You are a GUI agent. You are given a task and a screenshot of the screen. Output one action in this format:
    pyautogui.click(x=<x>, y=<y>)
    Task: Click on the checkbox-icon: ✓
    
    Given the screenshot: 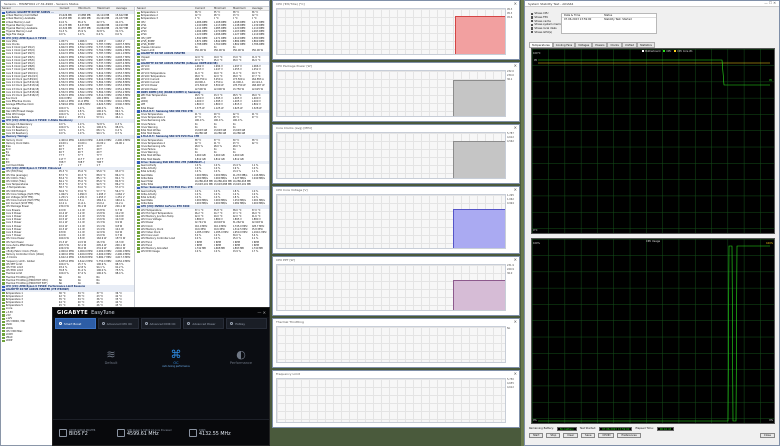 What is the action you would take?
    pyautogui.click(x=532, y=22)
    